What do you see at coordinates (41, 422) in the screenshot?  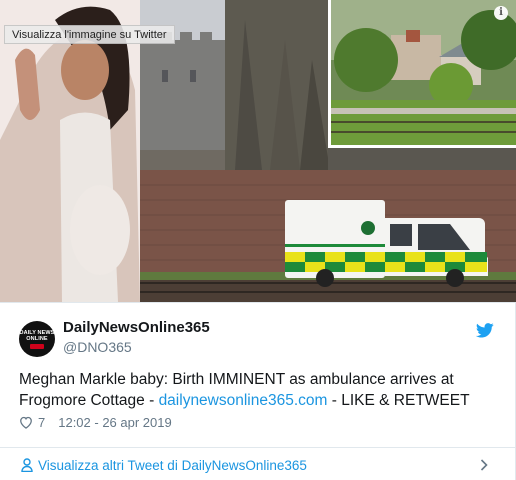 I see `like-count: 7` at bounding box center [41, 422].